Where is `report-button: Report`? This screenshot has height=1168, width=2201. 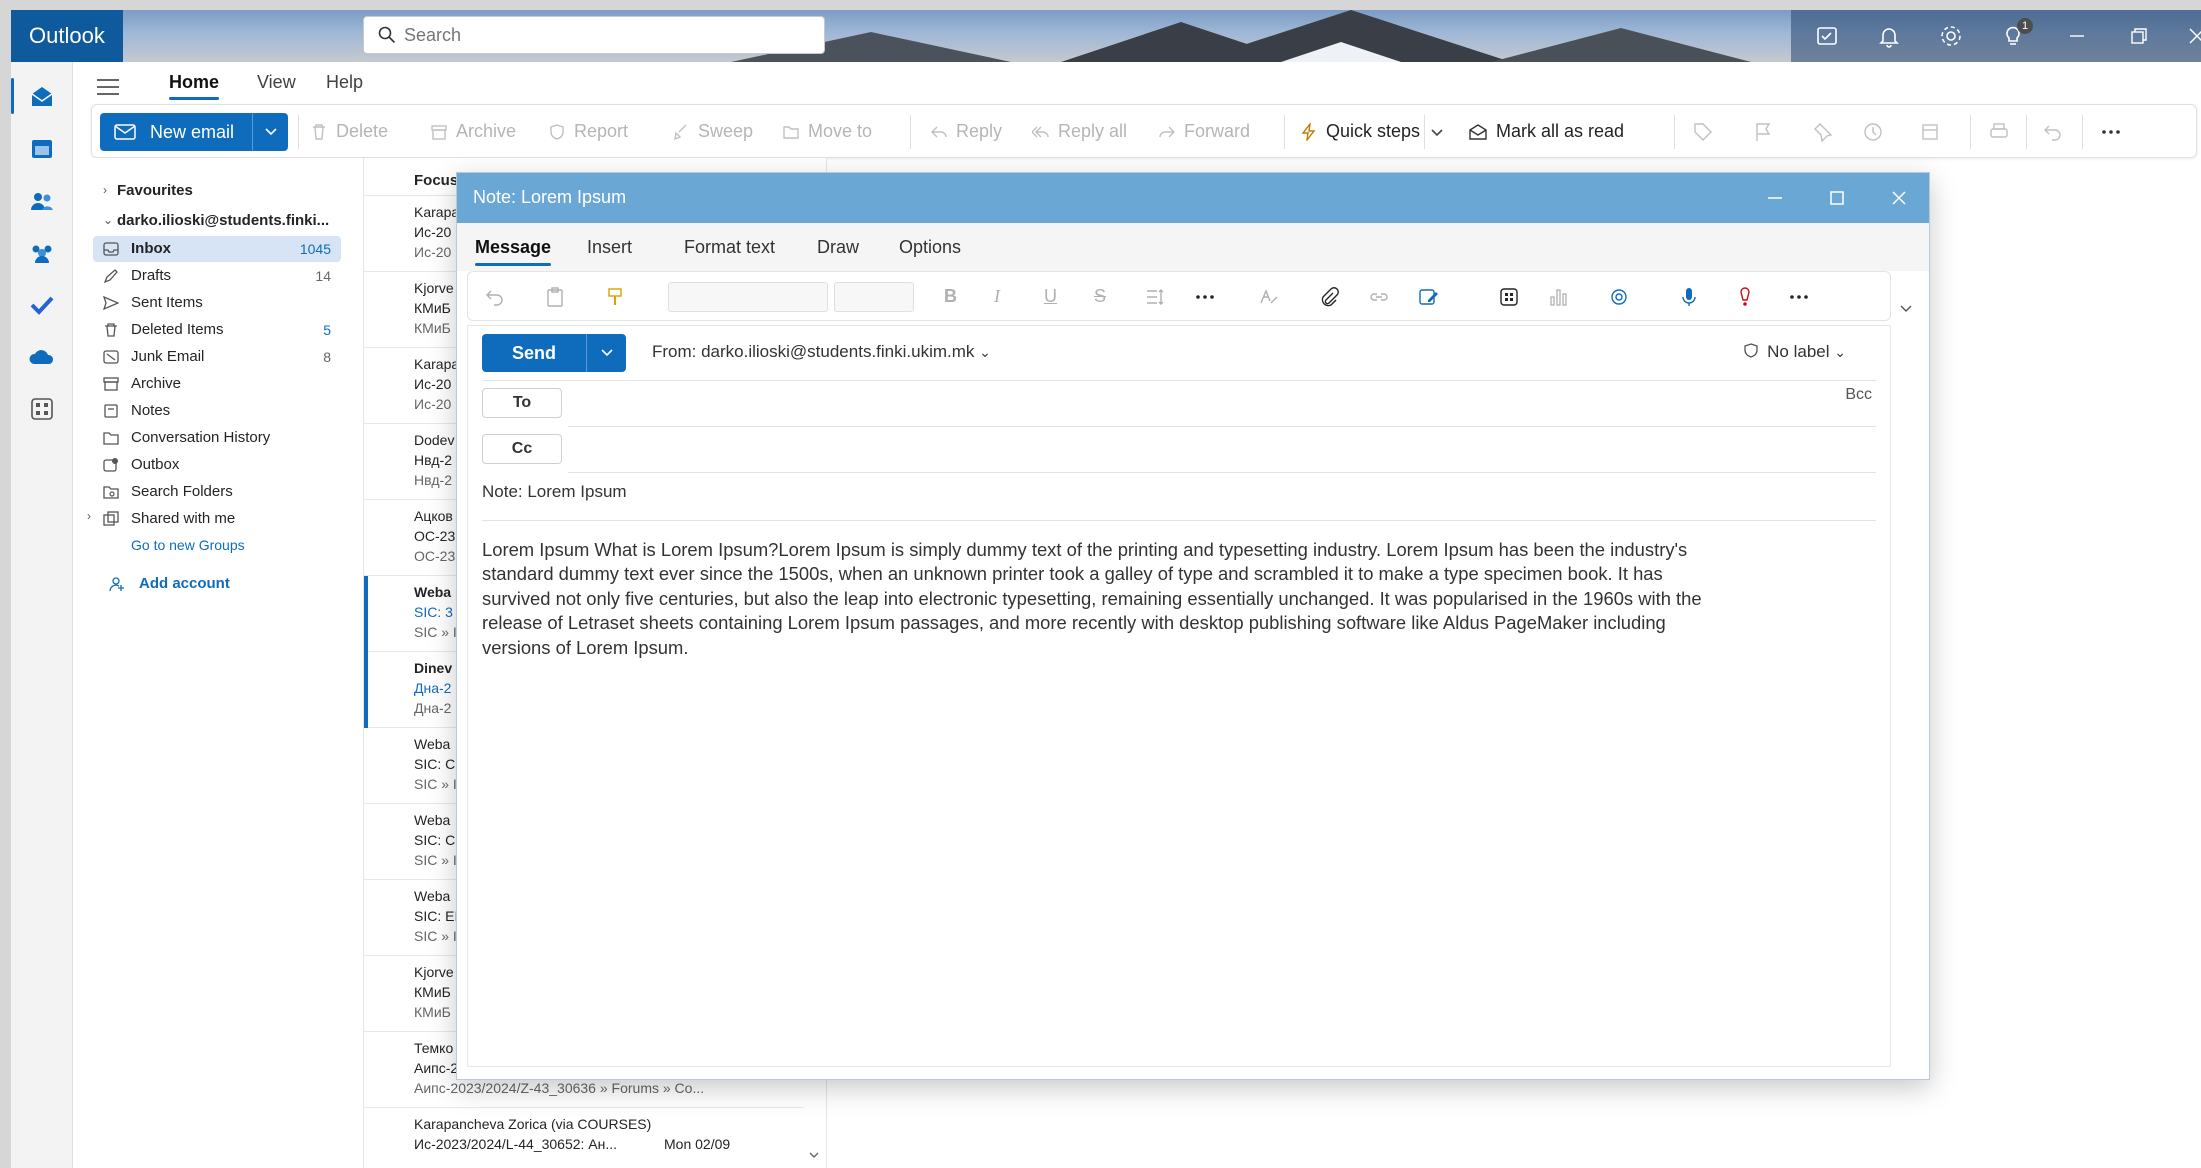 report-button: Report is located at coordinates (588, 131).